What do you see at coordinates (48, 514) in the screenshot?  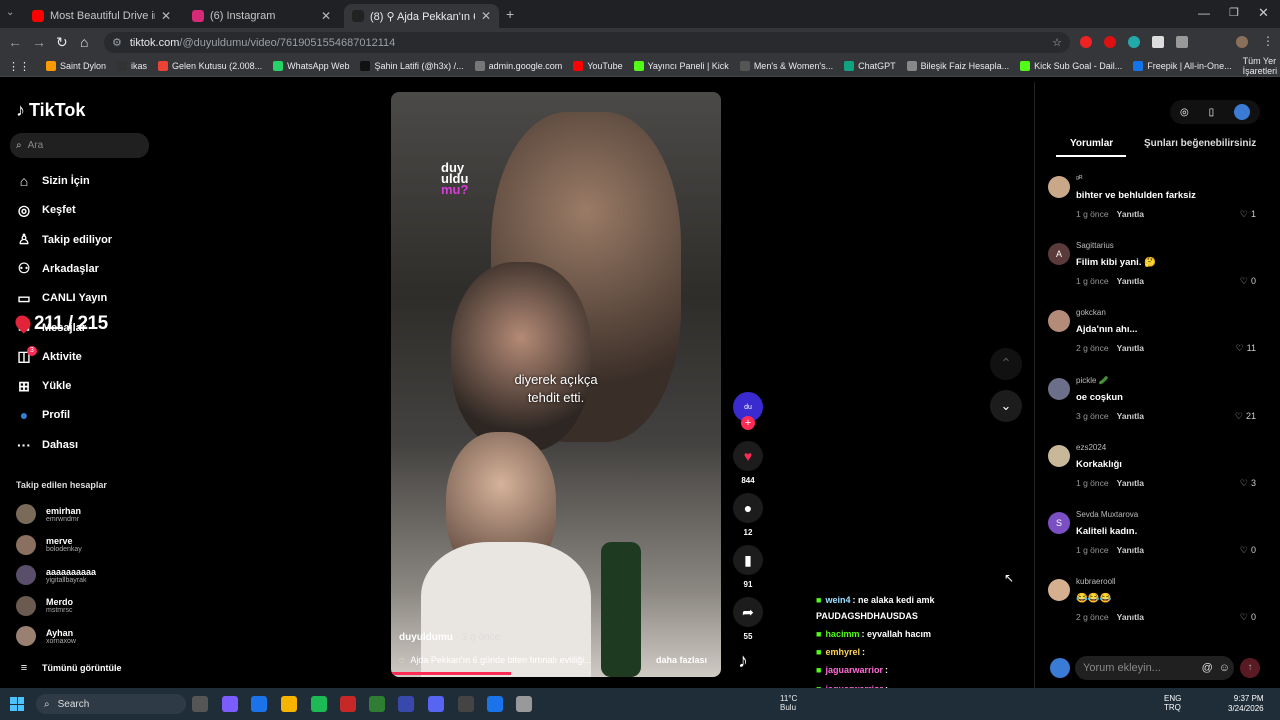 I see `followed-account: emirhan emrwndmr` at bounding box center [48, 514].